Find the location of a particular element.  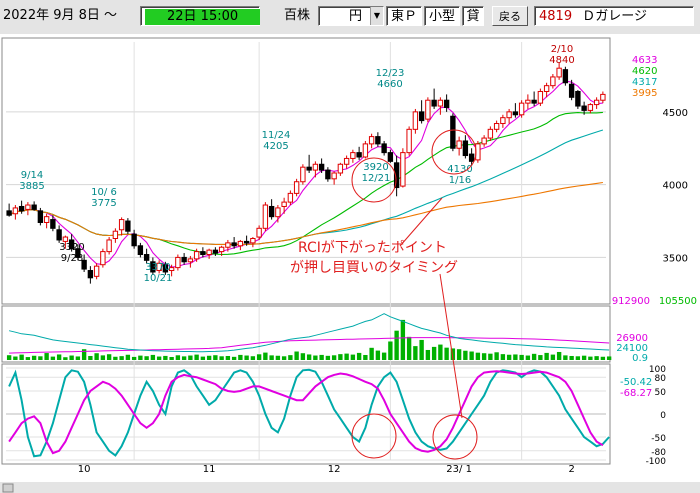

rci-tick-label: -100 is located at coordinates (656, 462).